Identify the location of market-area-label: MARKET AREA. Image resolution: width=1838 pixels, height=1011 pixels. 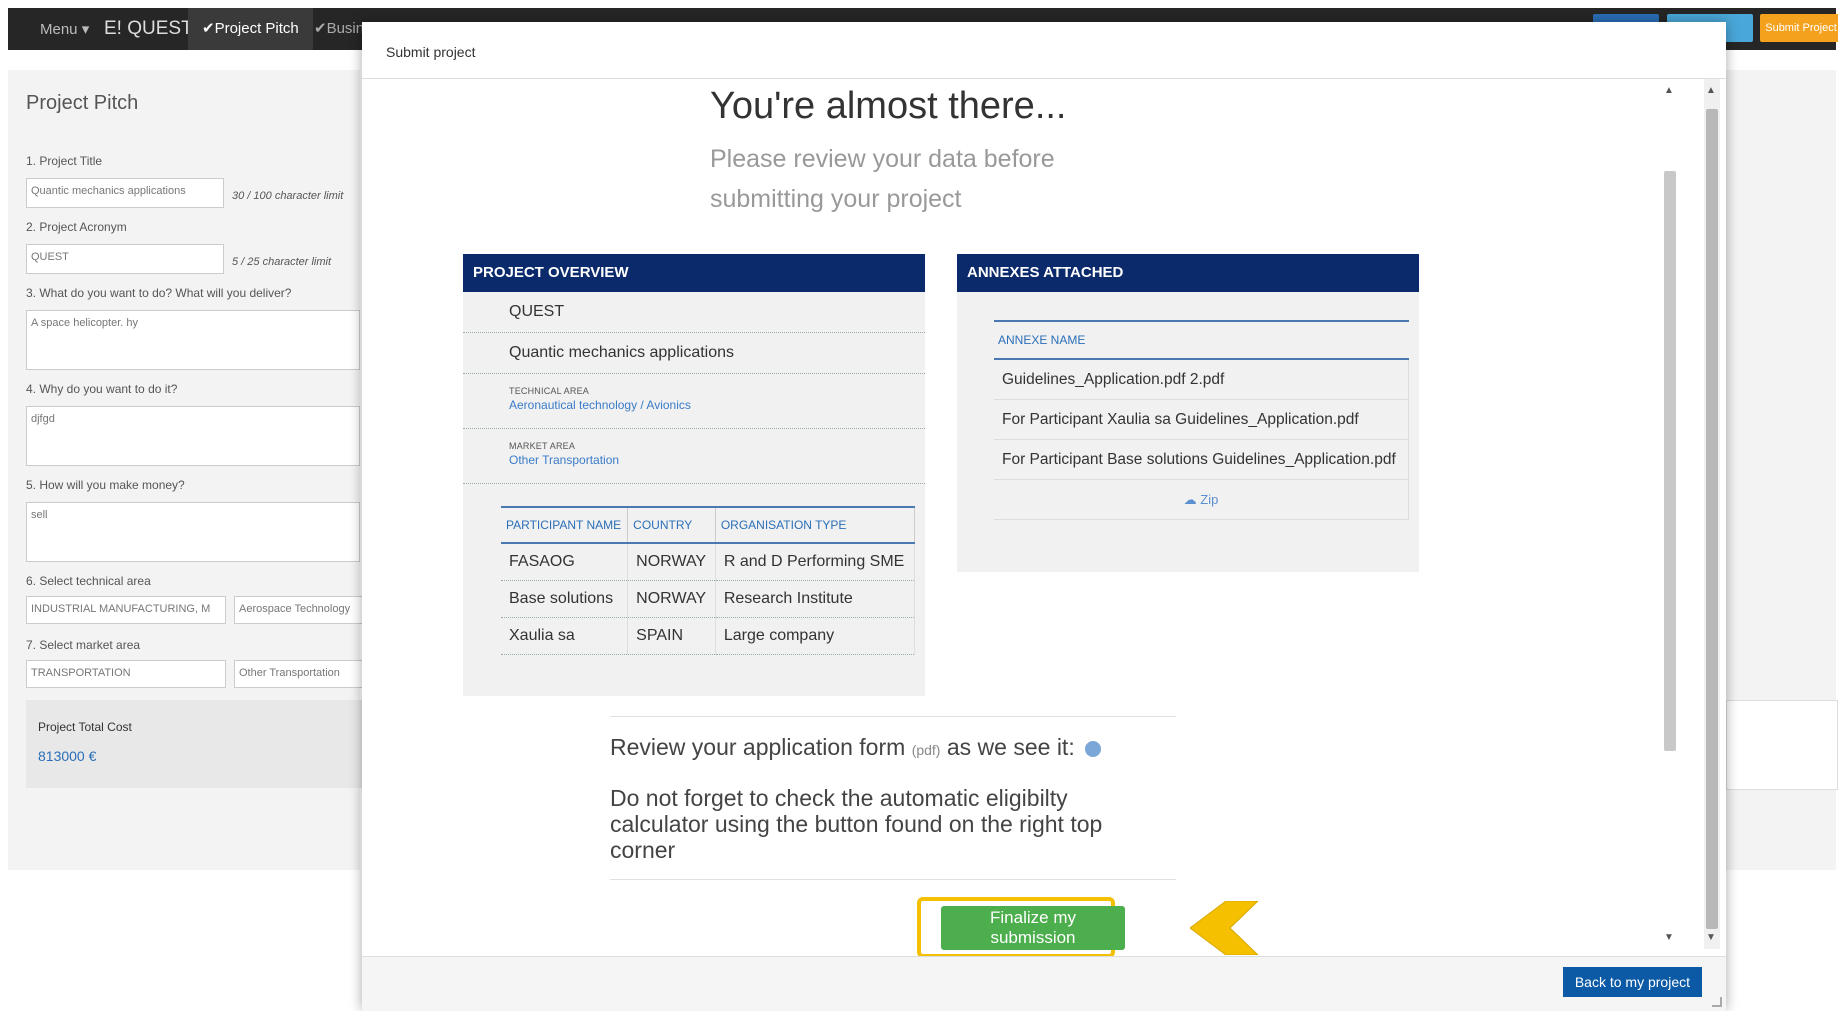
(542, 446).